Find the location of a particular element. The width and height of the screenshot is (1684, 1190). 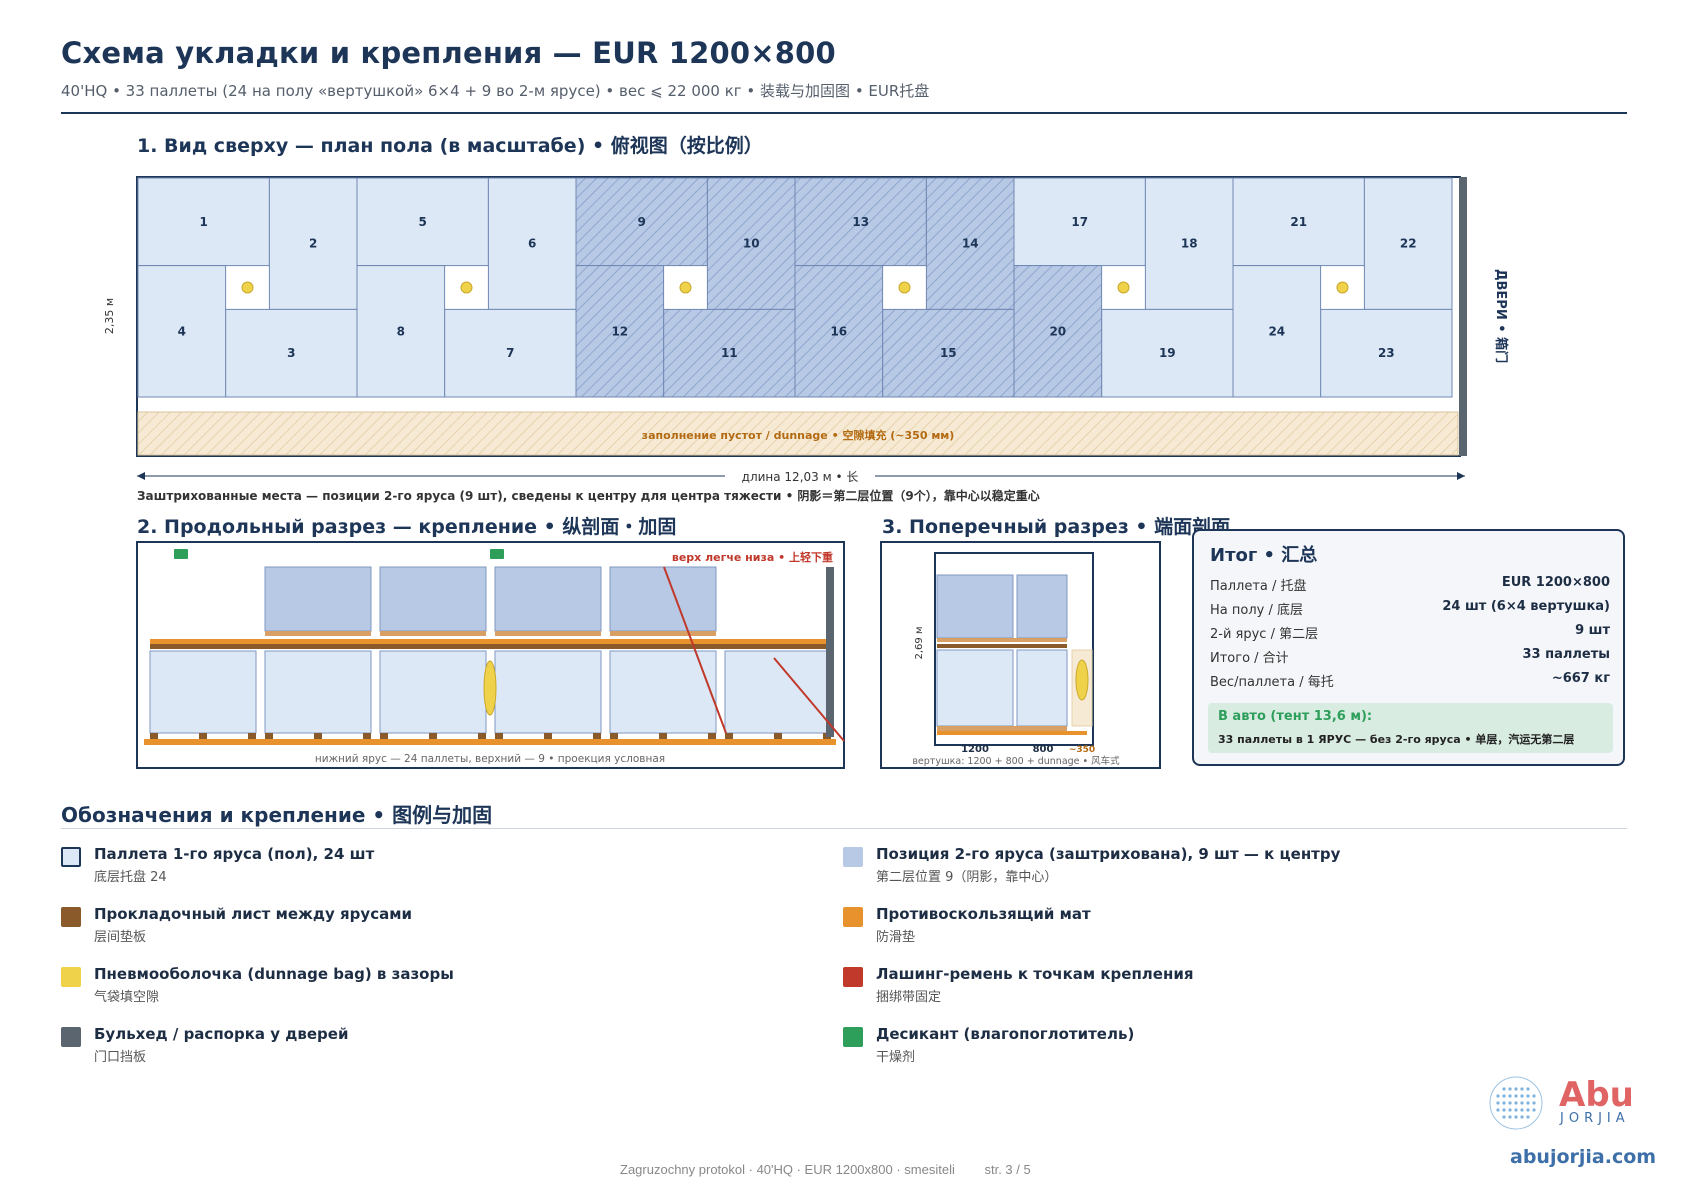

length-label: длина 12,03 м • 长 is located at coordinates (800, 477).